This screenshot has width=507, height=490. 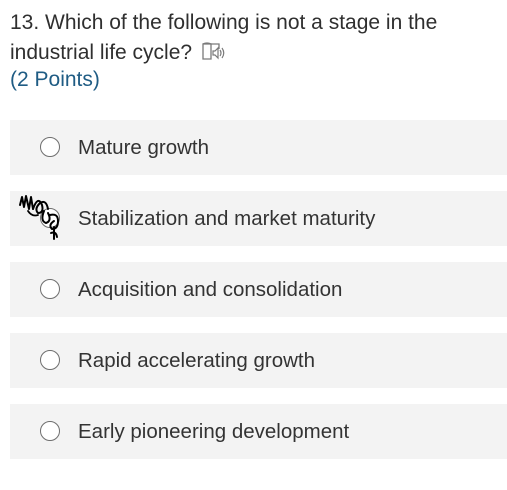 I want to click on book-speaker-icon, so click(x=213, y=51).